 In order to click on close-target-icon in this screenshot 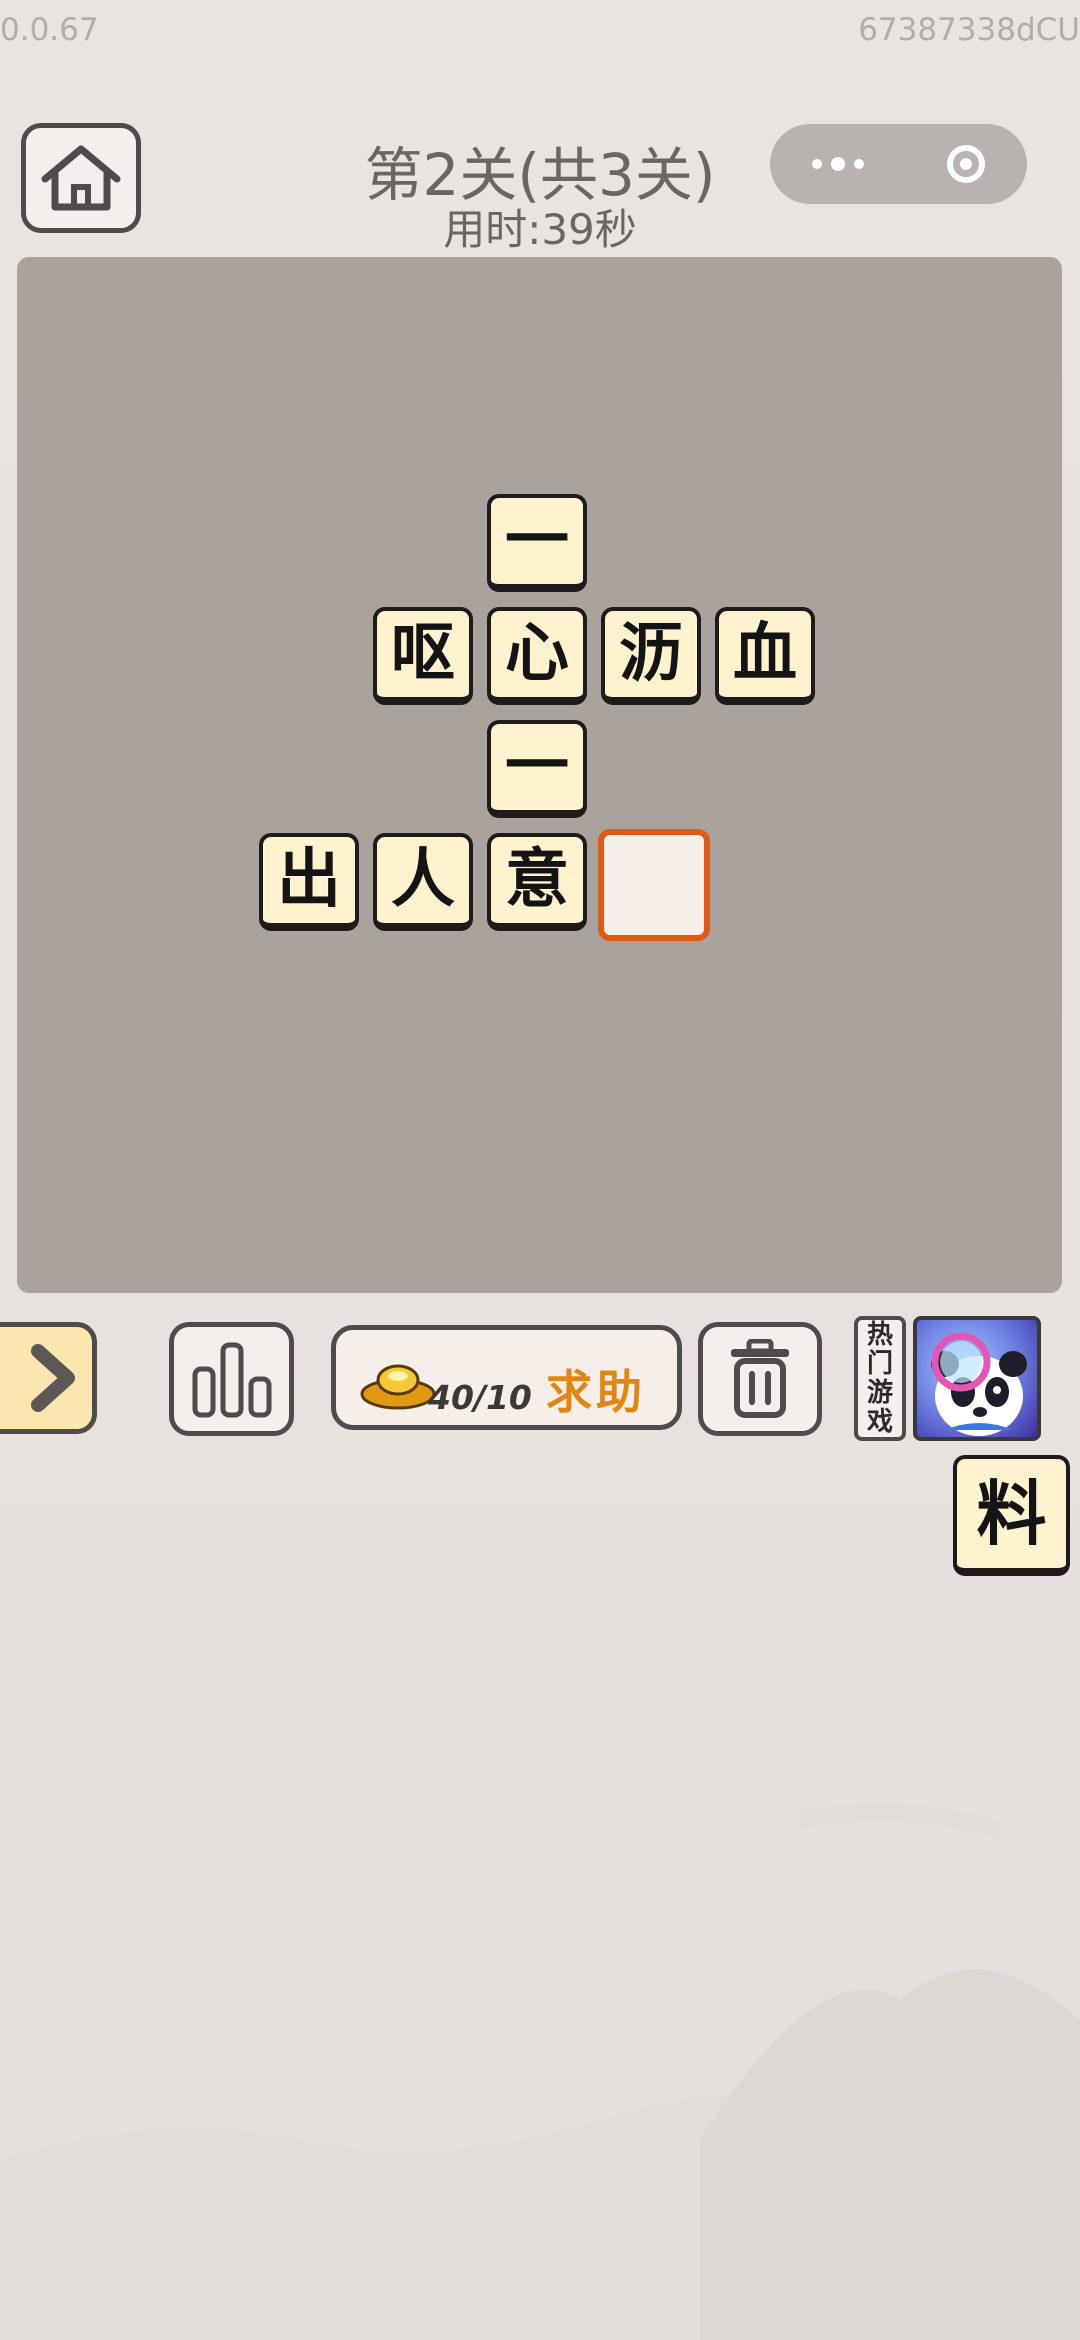, I will do `click(966, 164)`.